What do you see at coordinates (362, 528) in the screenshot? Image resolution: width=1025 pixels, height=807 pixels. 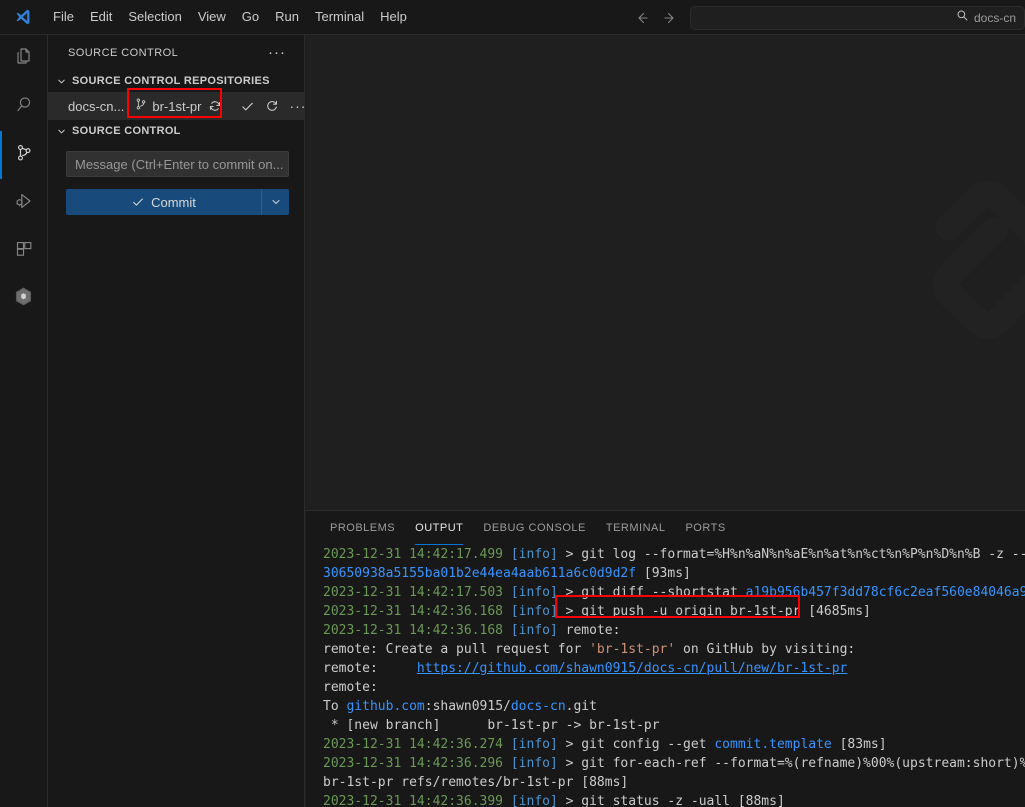 I see `tab-problems: PROBLEMS` at bounding box center [362, 528].